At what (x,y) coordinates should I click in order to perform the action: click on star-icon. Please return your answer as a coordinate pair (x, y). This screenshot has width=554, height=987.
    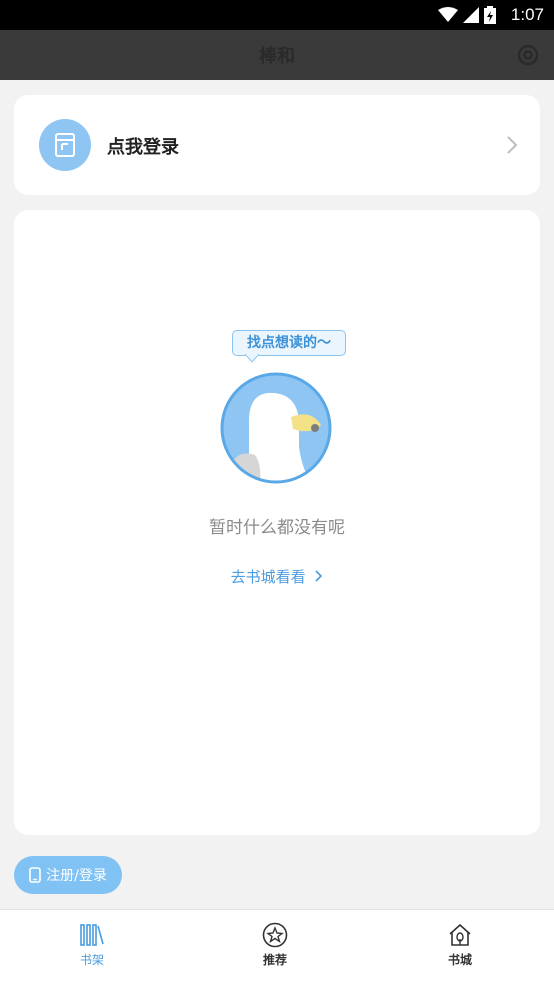
    Looking at the image, I should click on (275, 935).